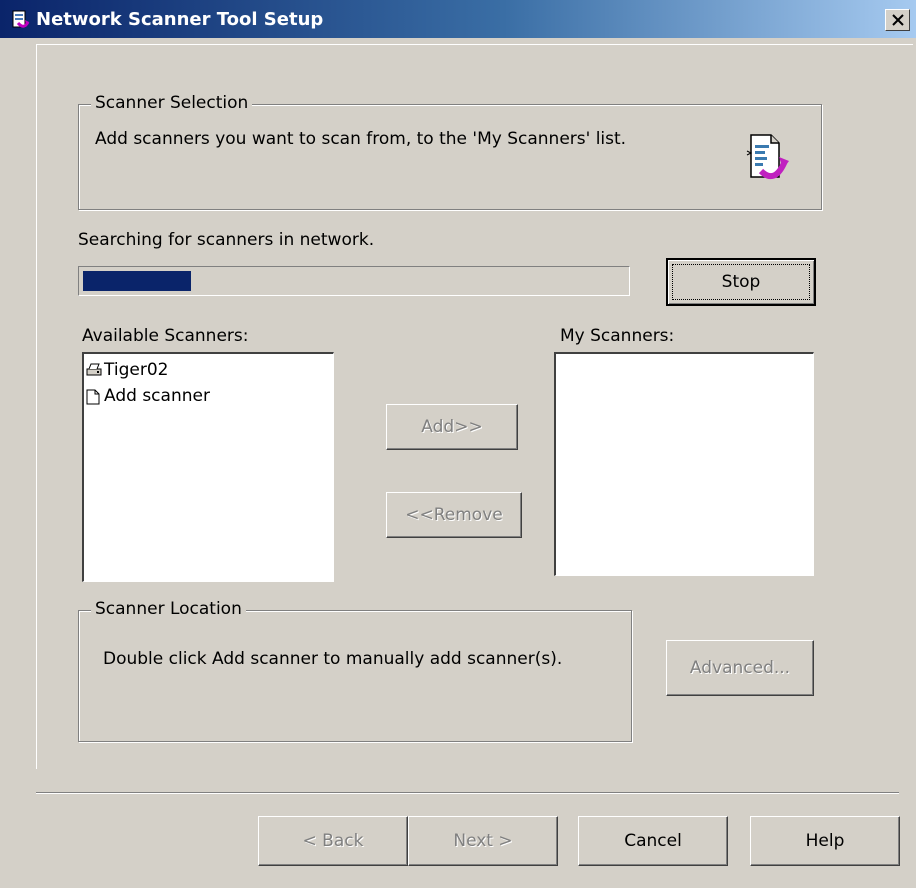  I want to click on next-button: Next >, so click(483, 841).